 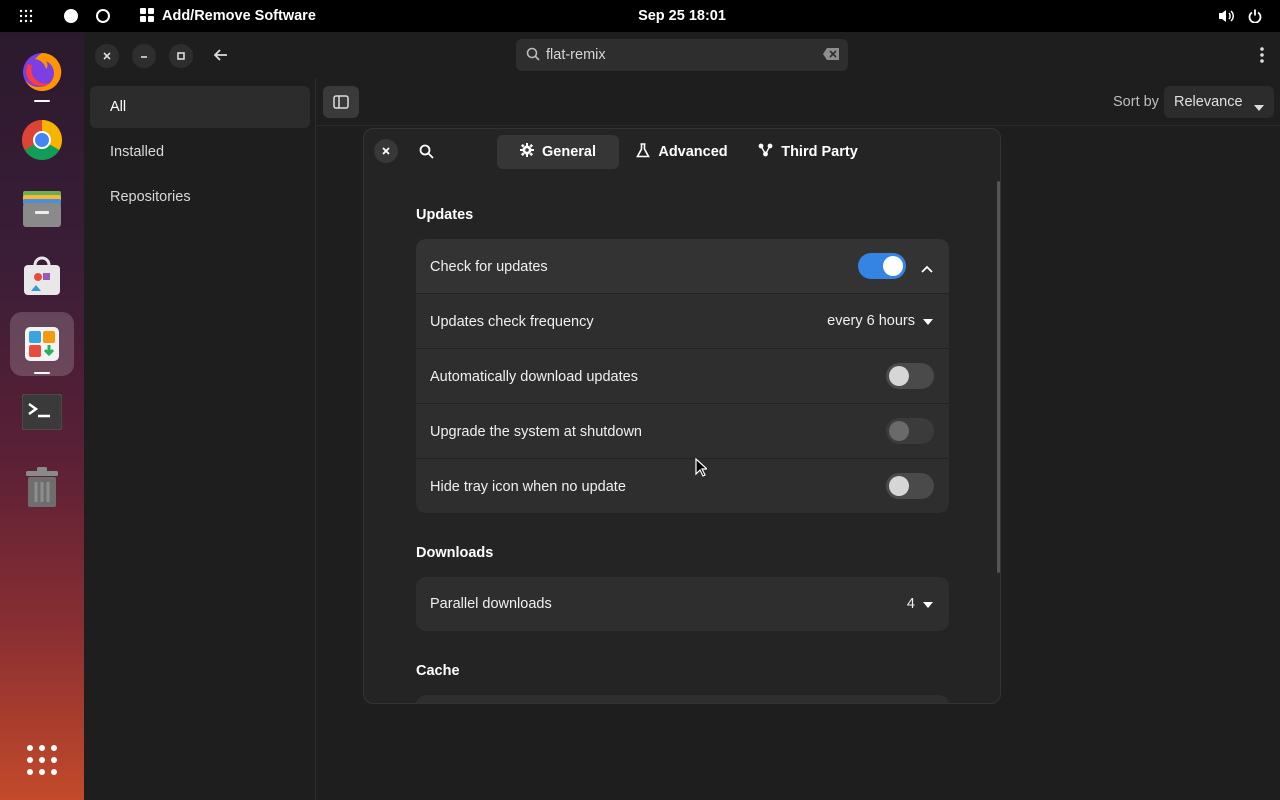 I want to click on tab-general: General, so click(x=558, y=152).